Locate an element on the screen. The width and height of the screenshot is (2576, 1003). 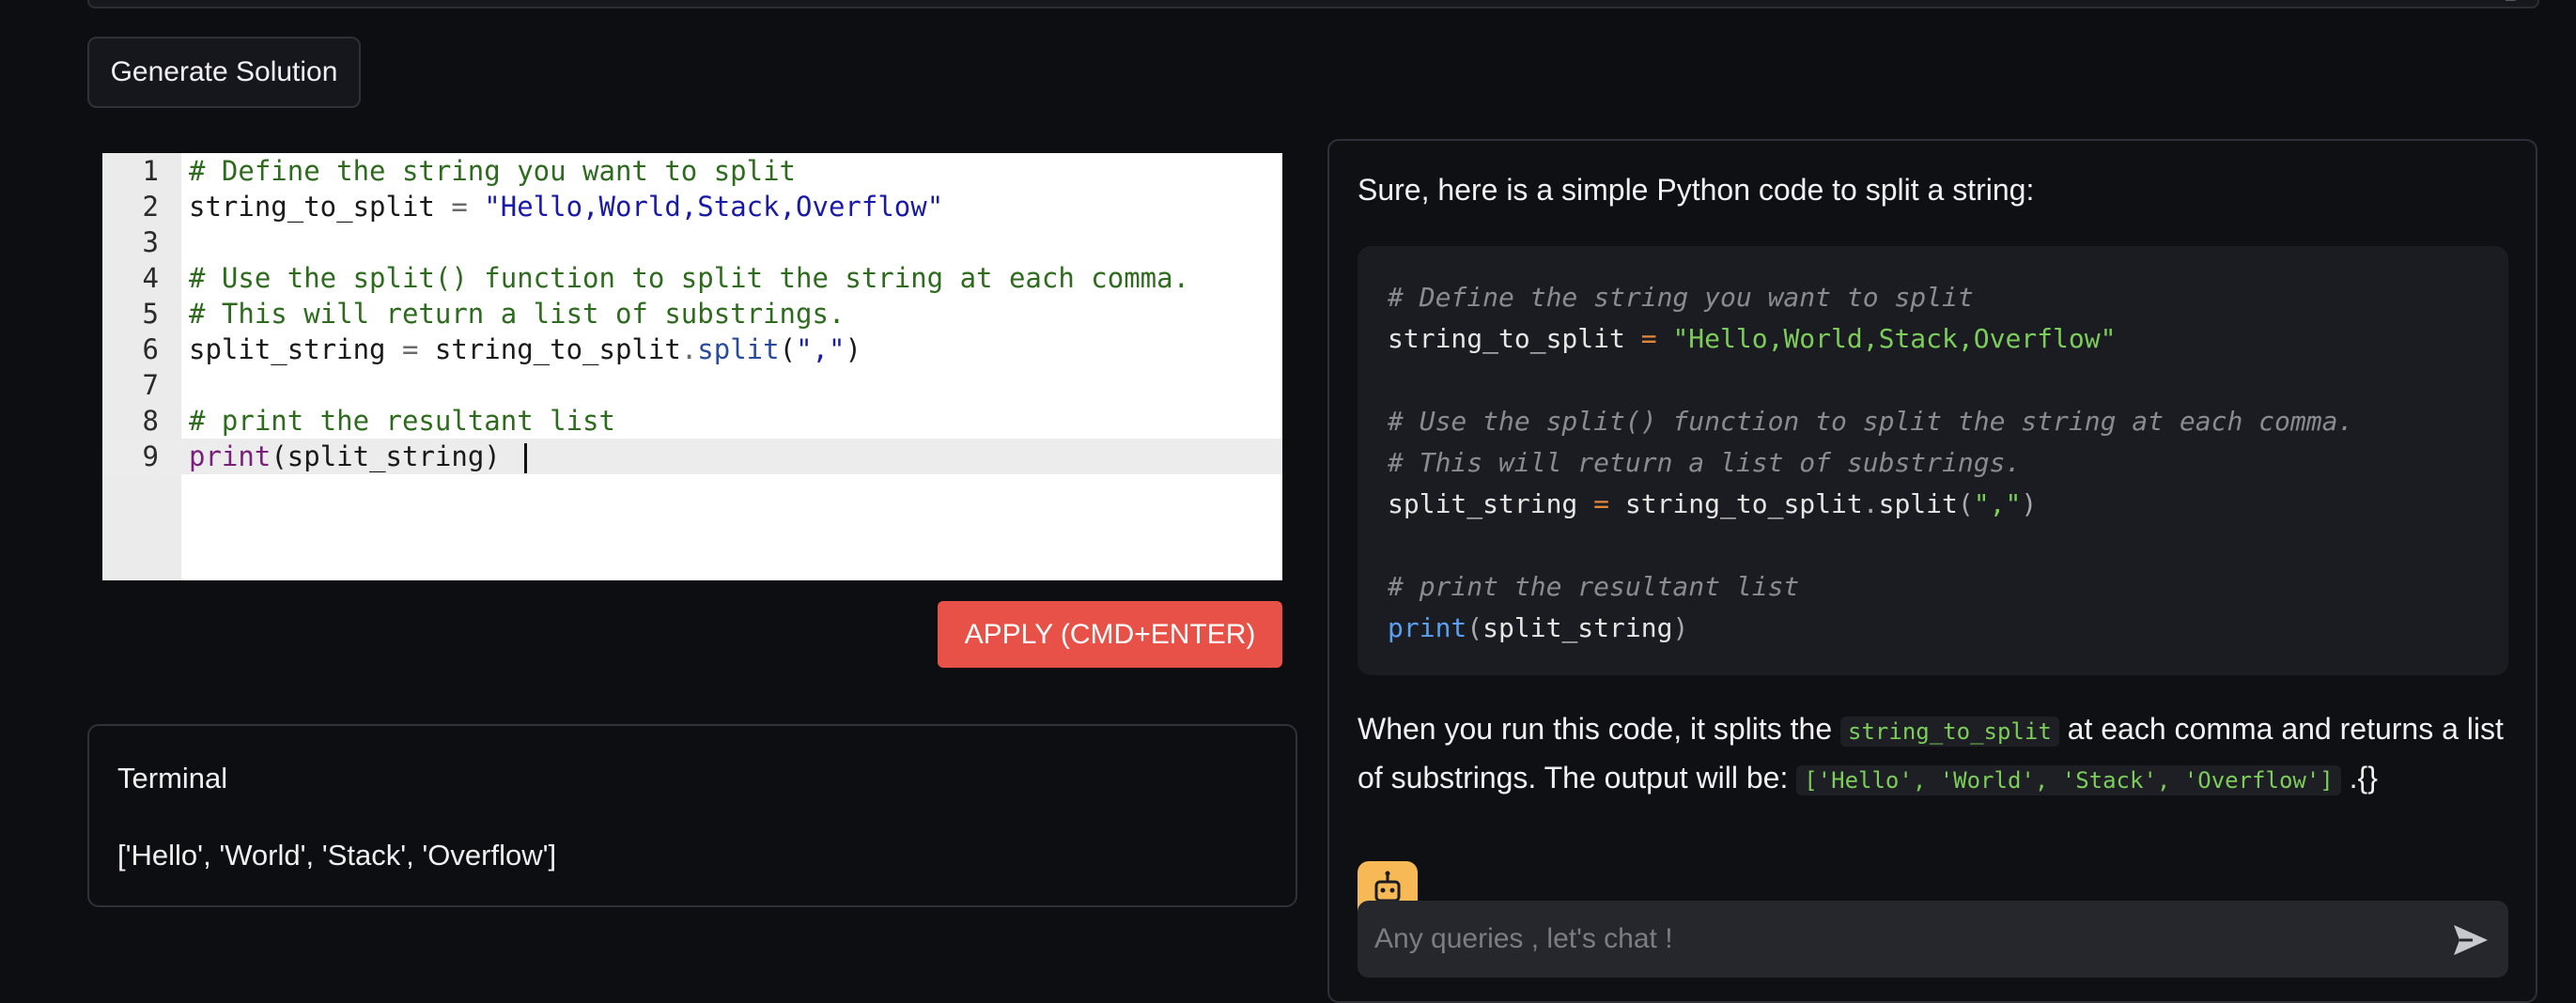
chat-code-line: # Define the string you want to split is located at coordinates (1681, 297).